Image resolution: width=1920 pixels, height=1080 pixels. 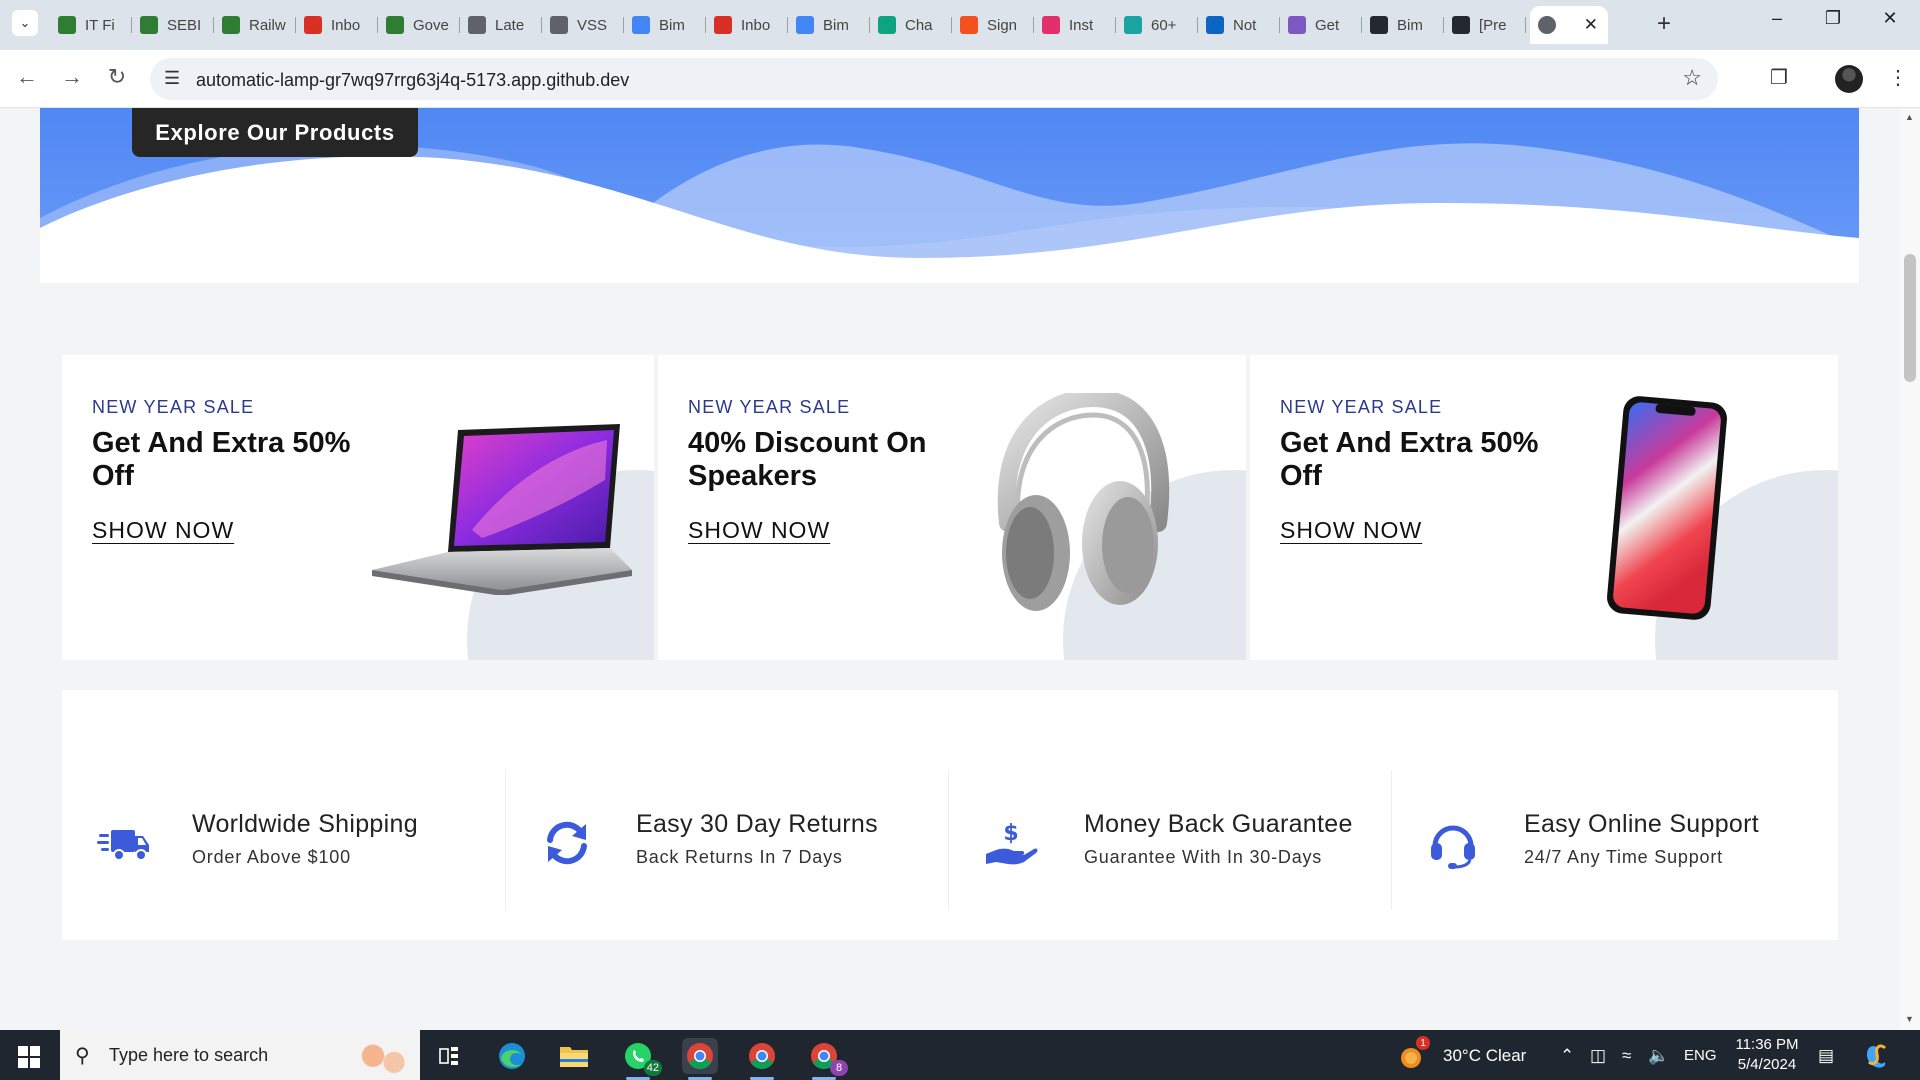 I want to click on scroll-up-arrow-icon: ▲, so click(x=1909, y=117).